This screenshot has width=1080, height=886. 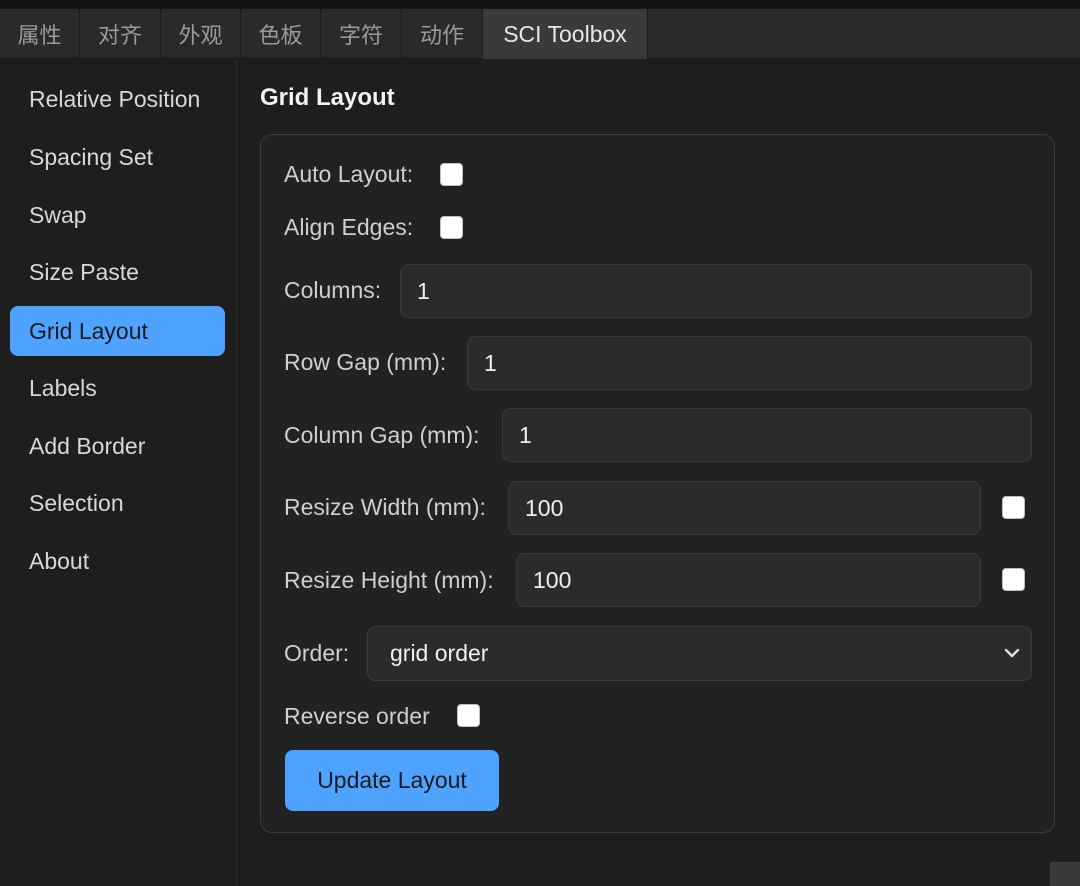 What do you see at coordinates (117, 331) in the screenshot?
I see `sidebar-item-grid-layout: Grid Layout` at bounding box center [117, 331].